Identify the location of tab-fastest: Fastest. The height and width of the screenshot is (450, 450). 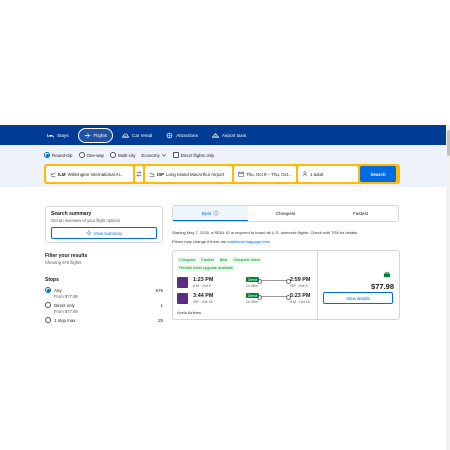
(360, 213).